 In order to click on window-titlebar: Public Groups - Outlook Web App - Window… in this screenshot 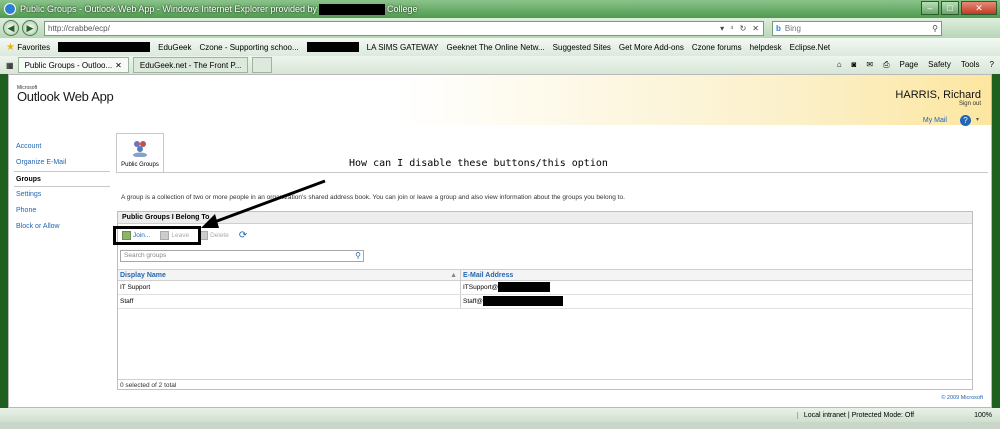, I will do `click(500, 9)`.